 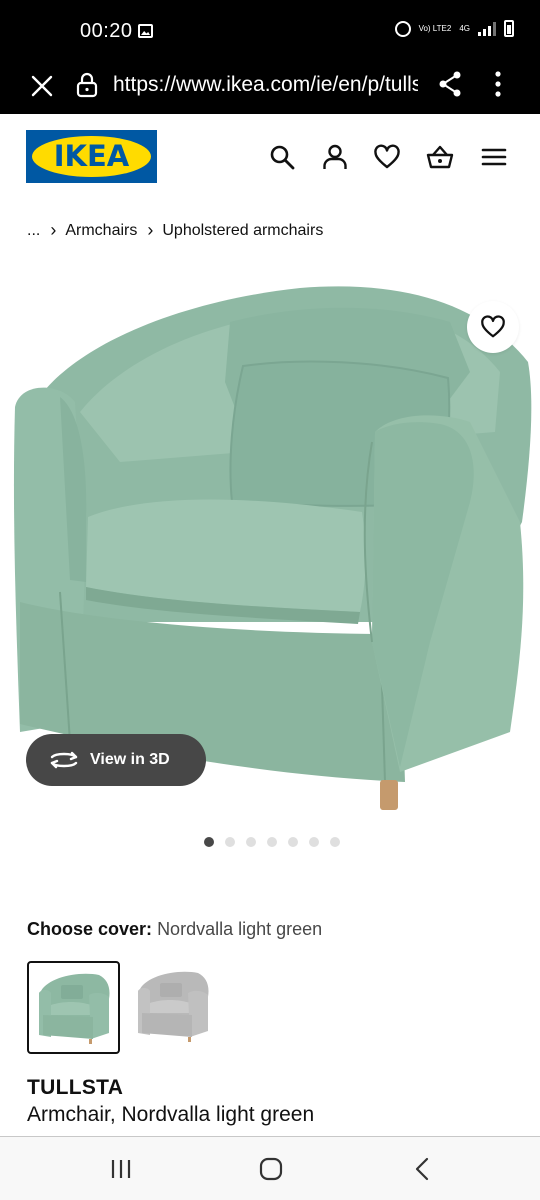 What do you see at coordinates (265, 85) in the screenshot?
I see `url-field: https://www.ikea.com/ie/en/p/tullsta` at bounding box center [265, 85].